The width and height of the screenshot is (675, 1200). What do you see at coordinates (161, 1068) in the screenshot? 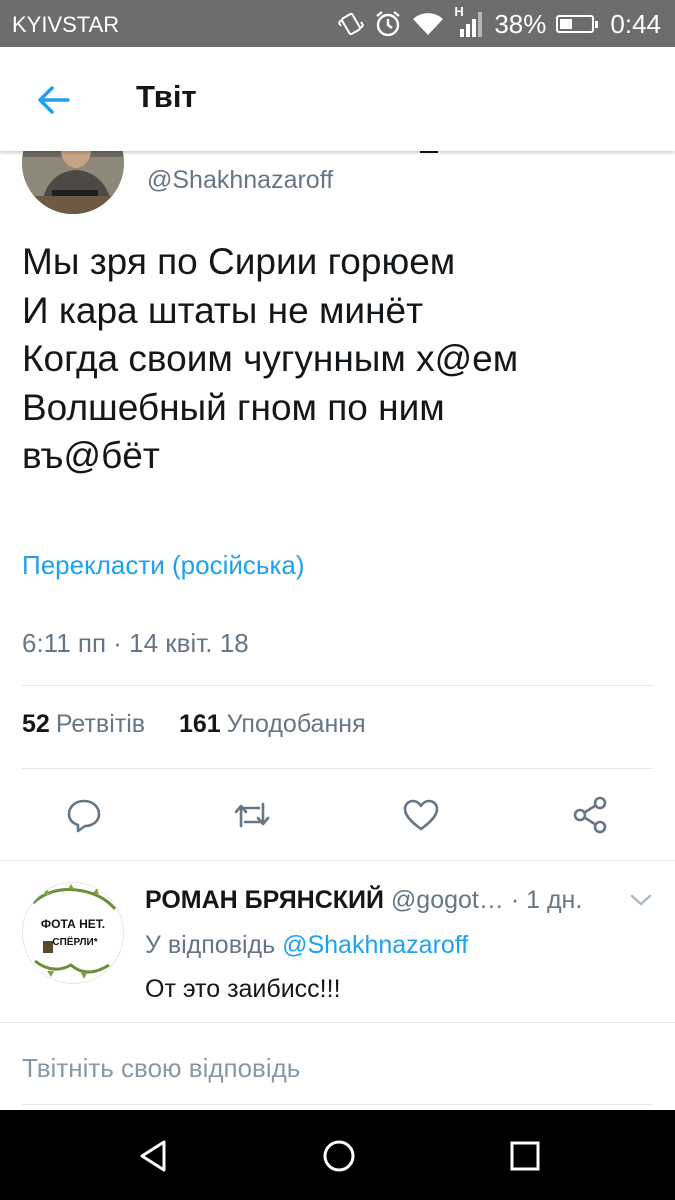
I see `reply-compose-input: Твітніть свою відповідь` at bounding box center [161, 1068].